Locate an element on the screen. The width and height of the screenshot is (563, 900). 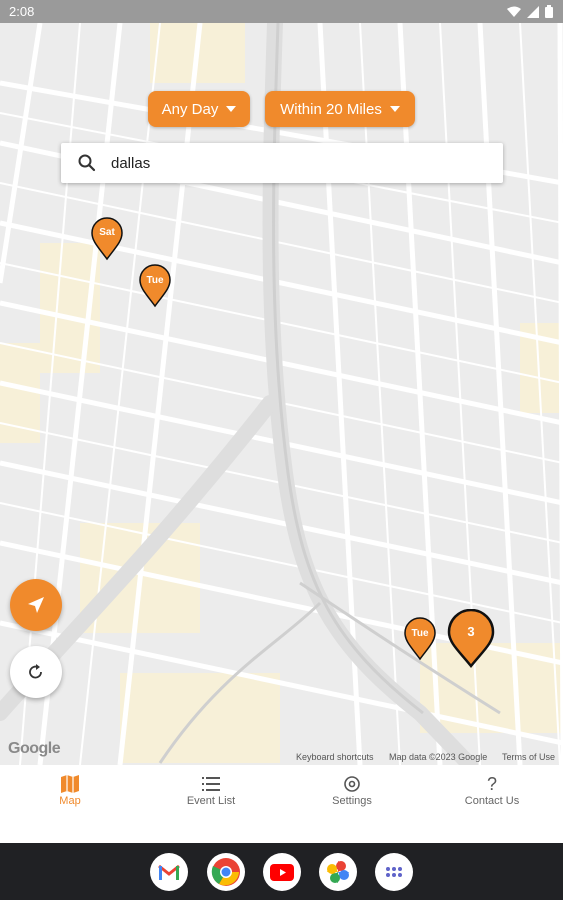
navigation-arrow-icon is located at coordinates (36, 605).